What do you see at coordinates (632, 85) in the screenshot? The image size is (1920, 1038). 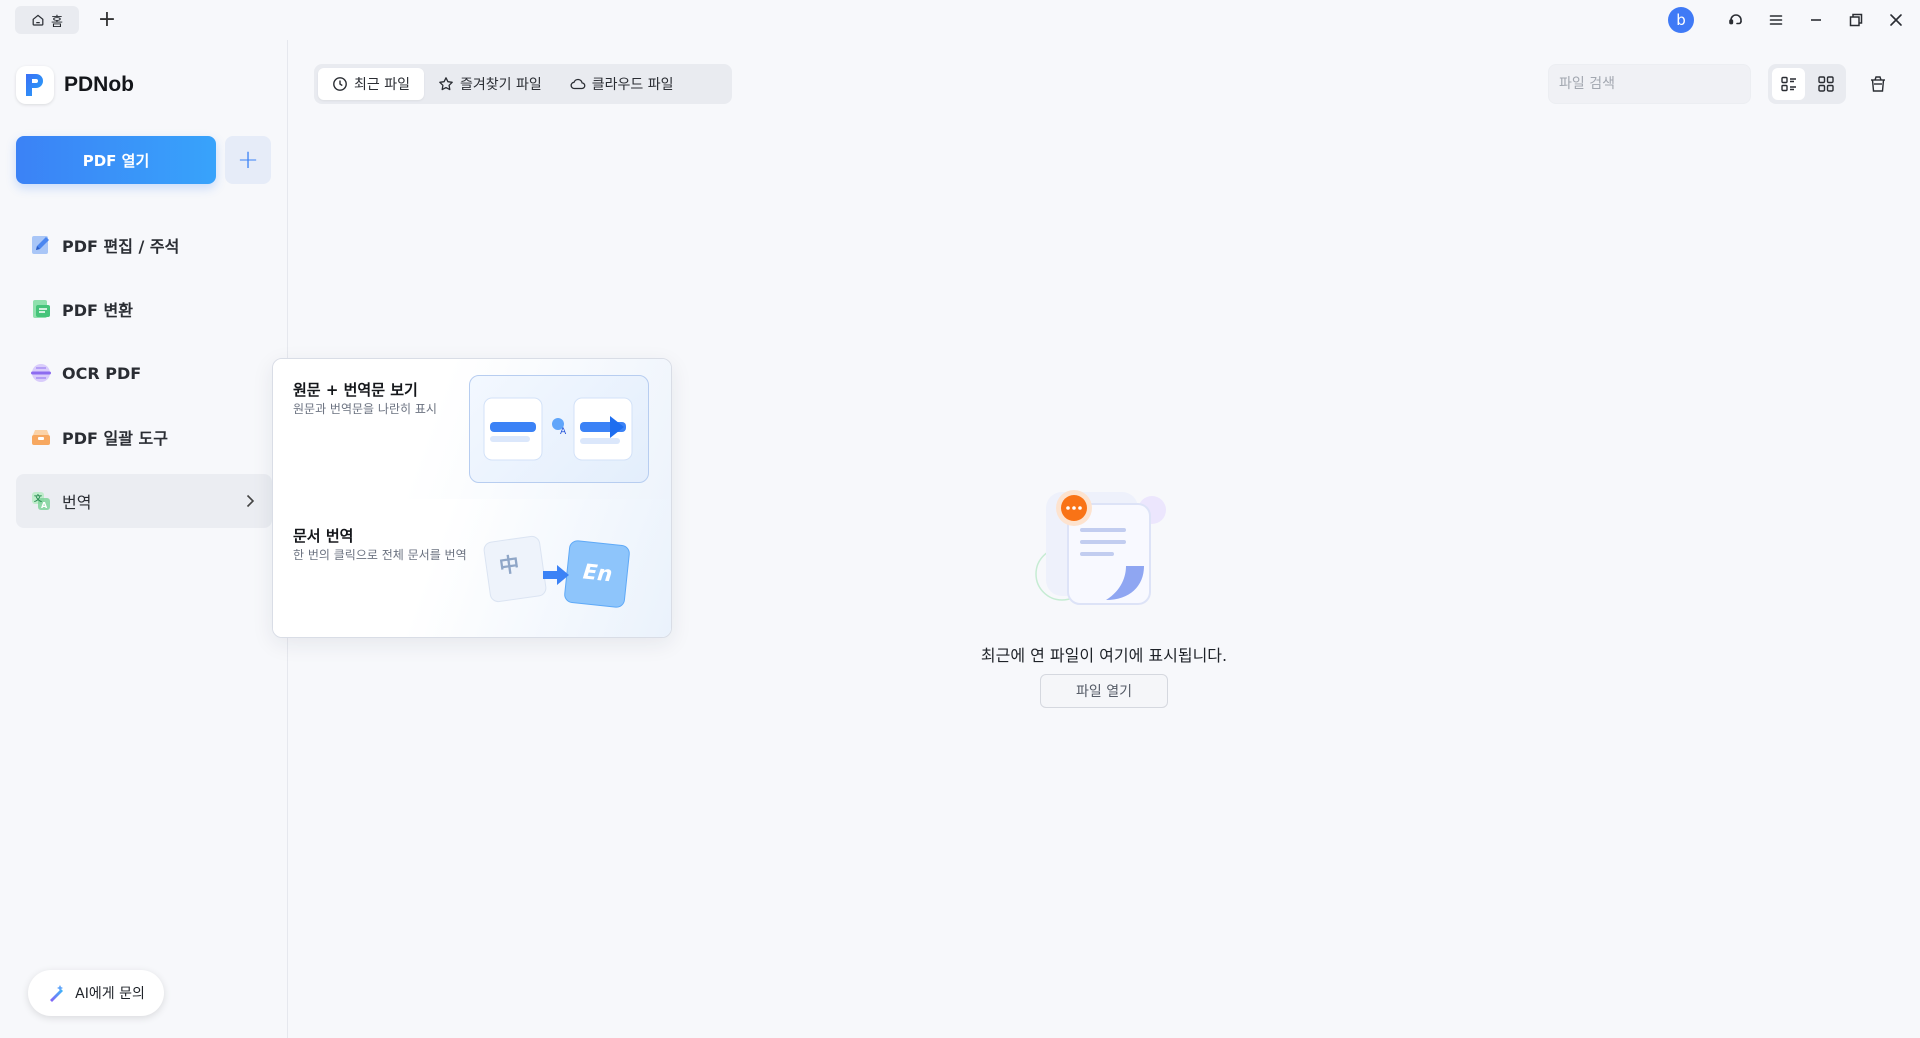 I see `tab-label: 클라우드 파일` at bounding box center [632, 85].